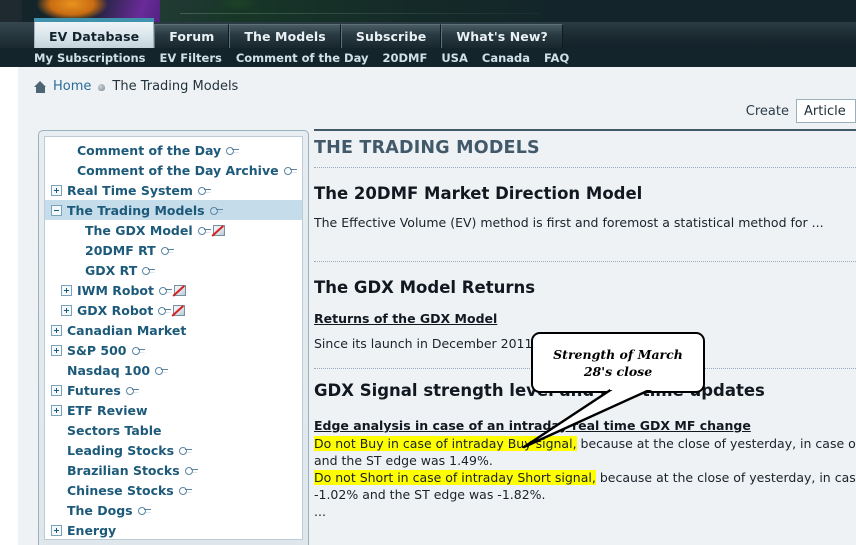 Image resolution: width=856 pixels, height=545 pixels. I want to click on sidebar-item-gdx-robot: GDX Robot, so click(173, 310).